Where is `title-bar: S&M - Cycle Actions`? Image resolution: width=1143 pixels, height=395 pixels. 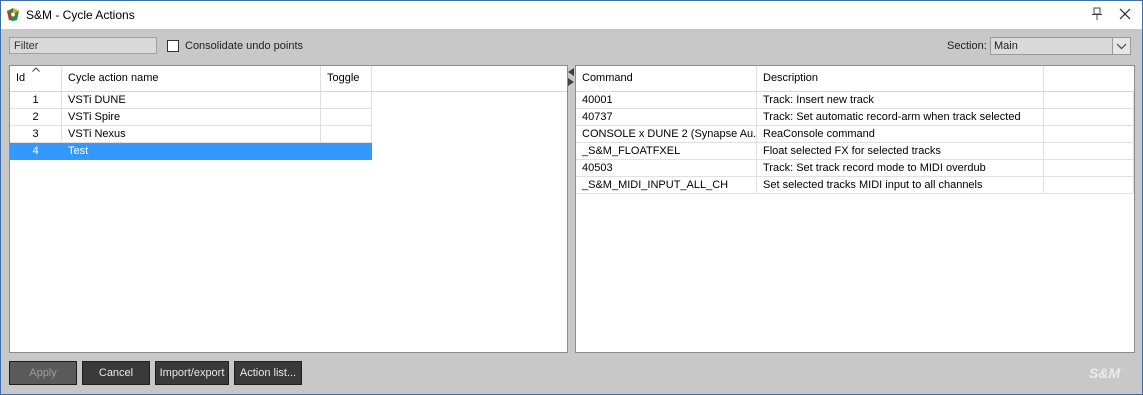
title-bar: S&M - Cycle Actions is located at coordinates (571, 15).